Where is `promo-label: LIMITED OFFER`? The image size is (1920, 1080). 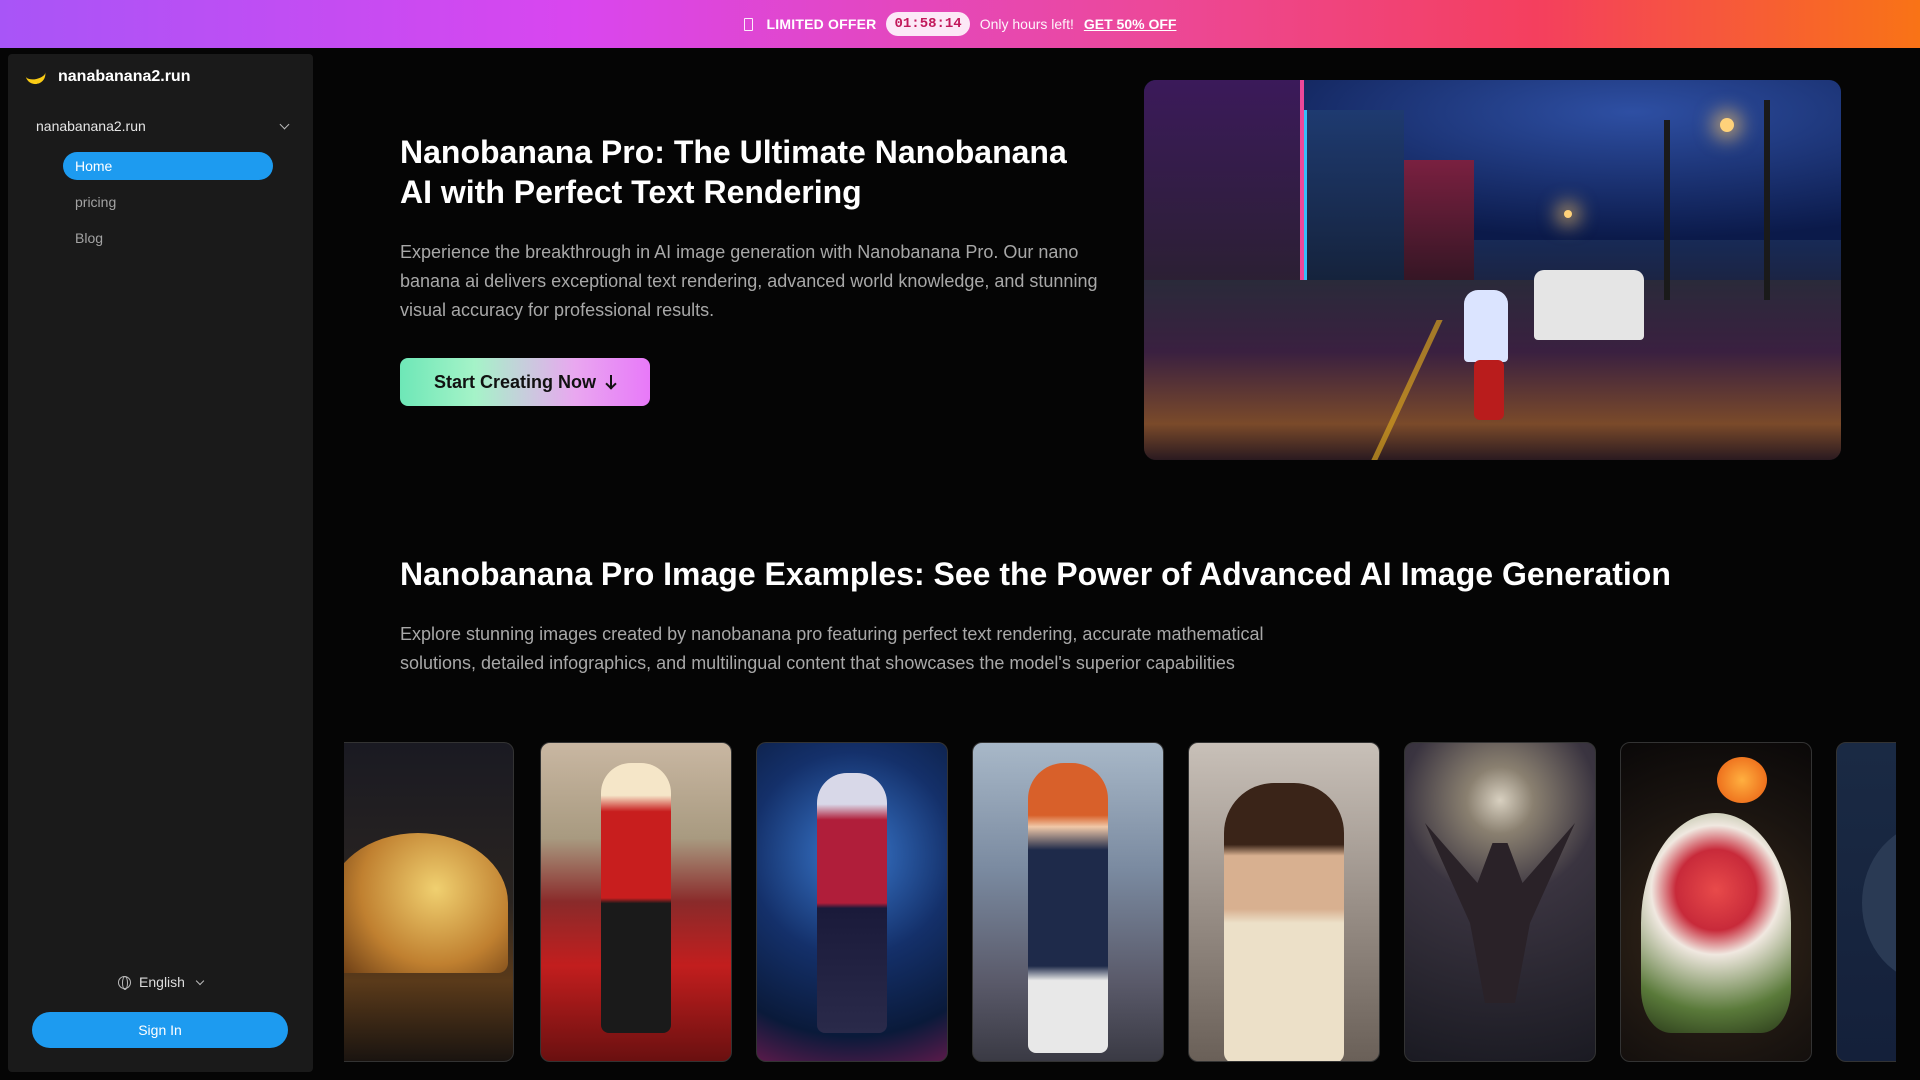
promo-label: LIMITED OFFER is located at coordinates (821, 24).